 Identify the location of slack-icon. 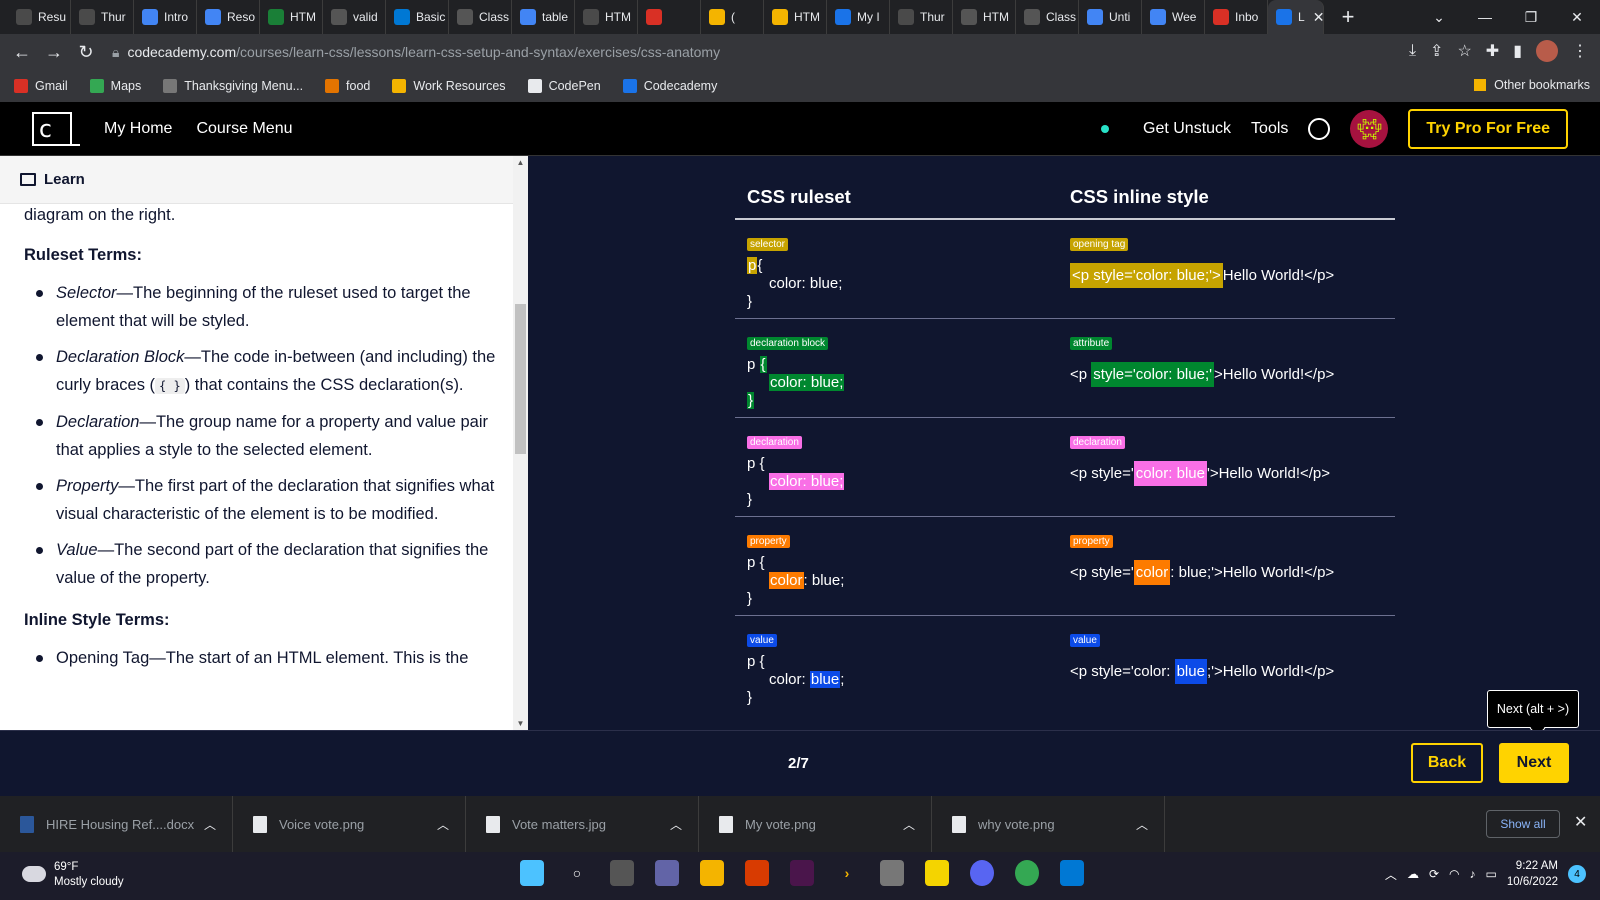
(802, 873).